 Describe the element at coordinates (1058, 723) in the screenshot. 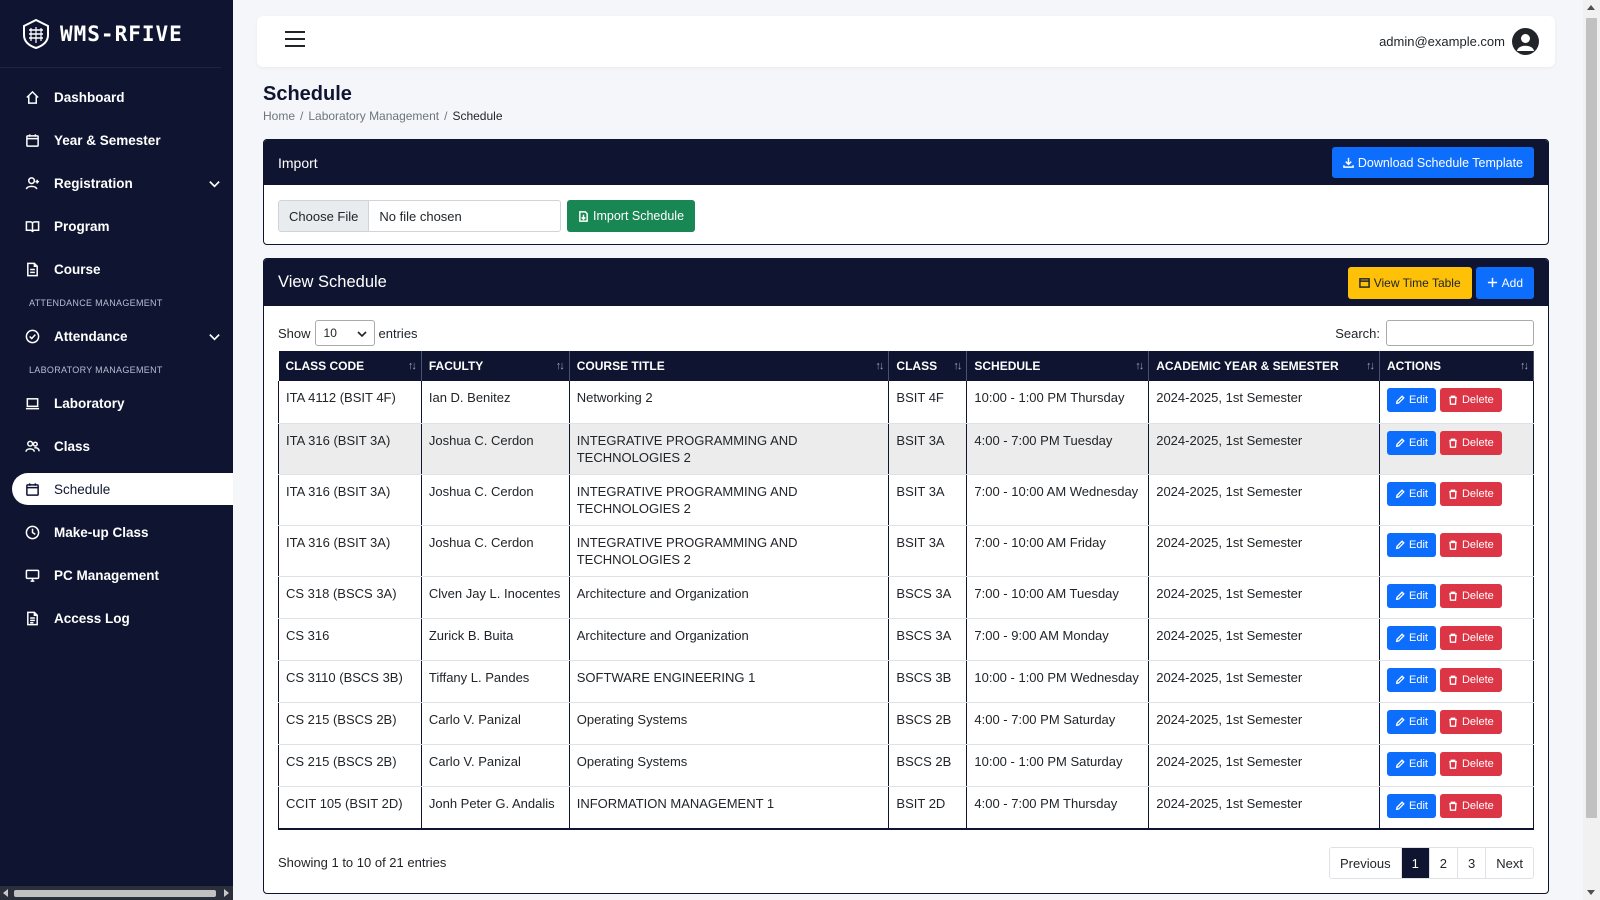

I see `table-cell: 4:00 - 7:00 PM Saturday` at that location.